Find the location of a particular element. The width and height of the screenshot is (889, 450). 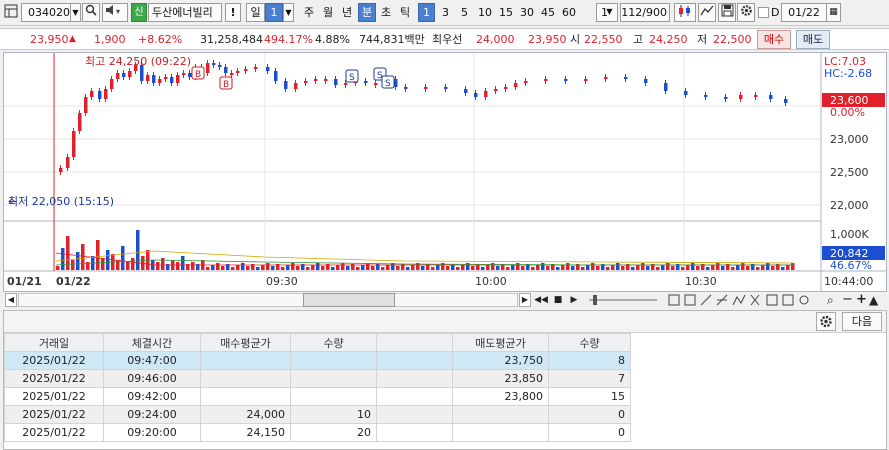

period-month-tab: 월 is located at coordinates (328, 12).